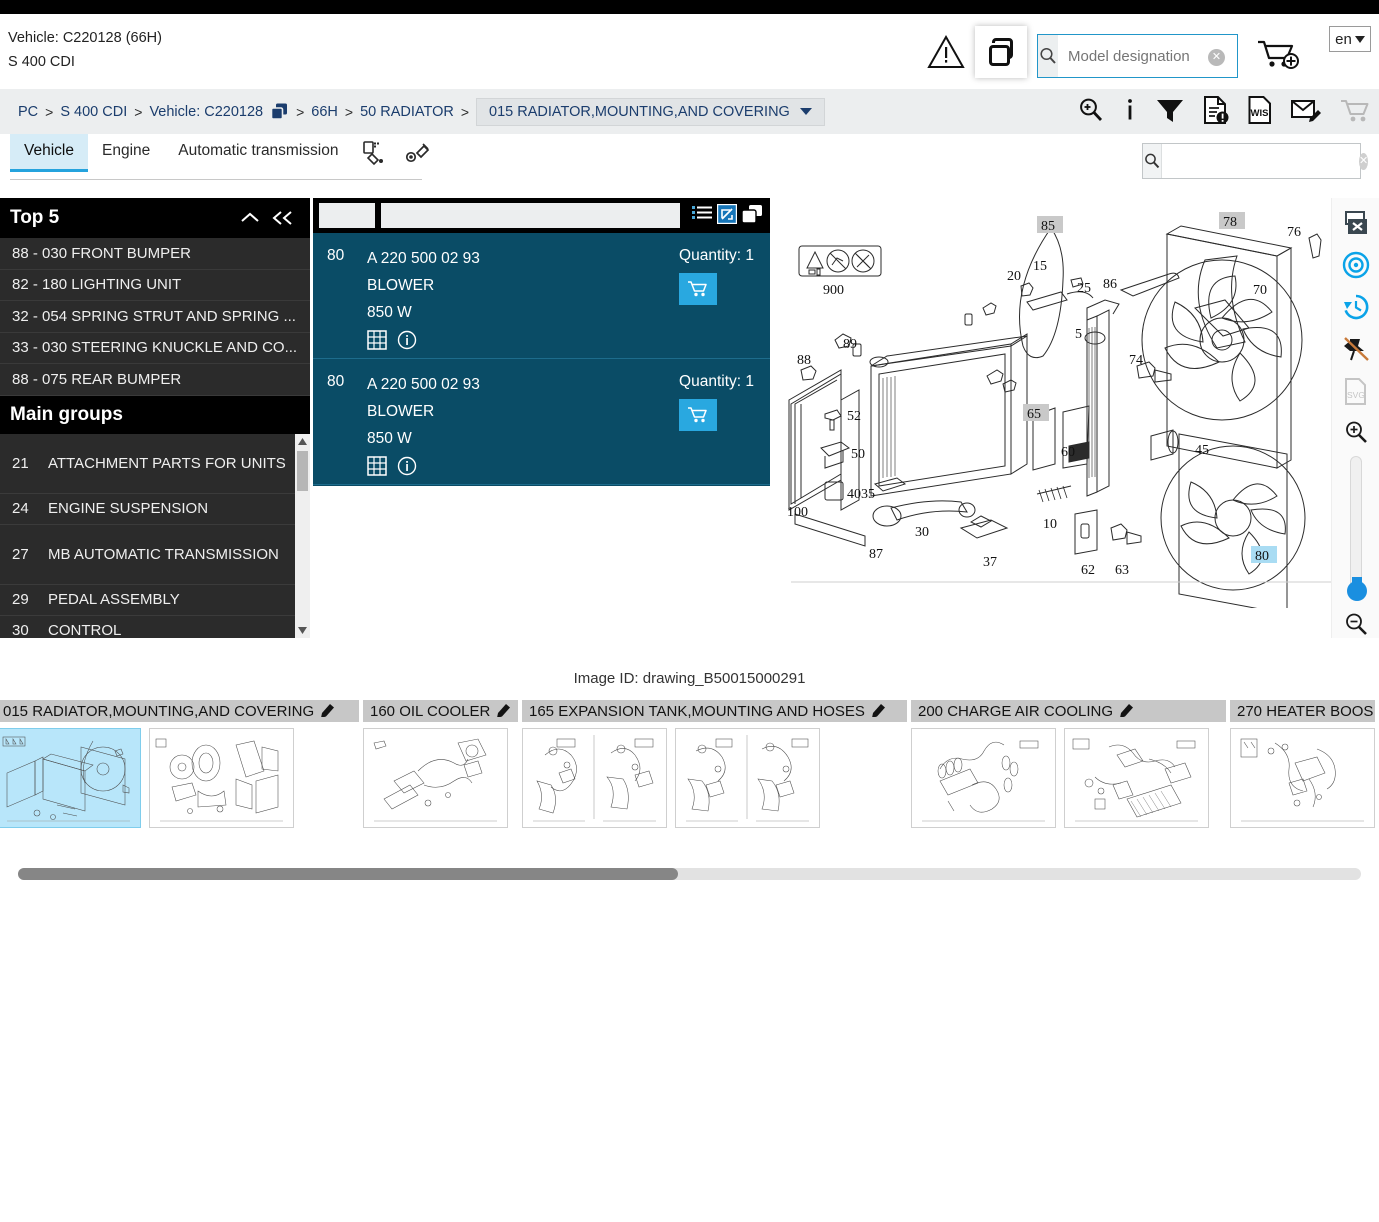  Describe the element at coordinates (155, 627) in the screenshot. I see `sidebar-group-30: 30 CONTROL` at that location.